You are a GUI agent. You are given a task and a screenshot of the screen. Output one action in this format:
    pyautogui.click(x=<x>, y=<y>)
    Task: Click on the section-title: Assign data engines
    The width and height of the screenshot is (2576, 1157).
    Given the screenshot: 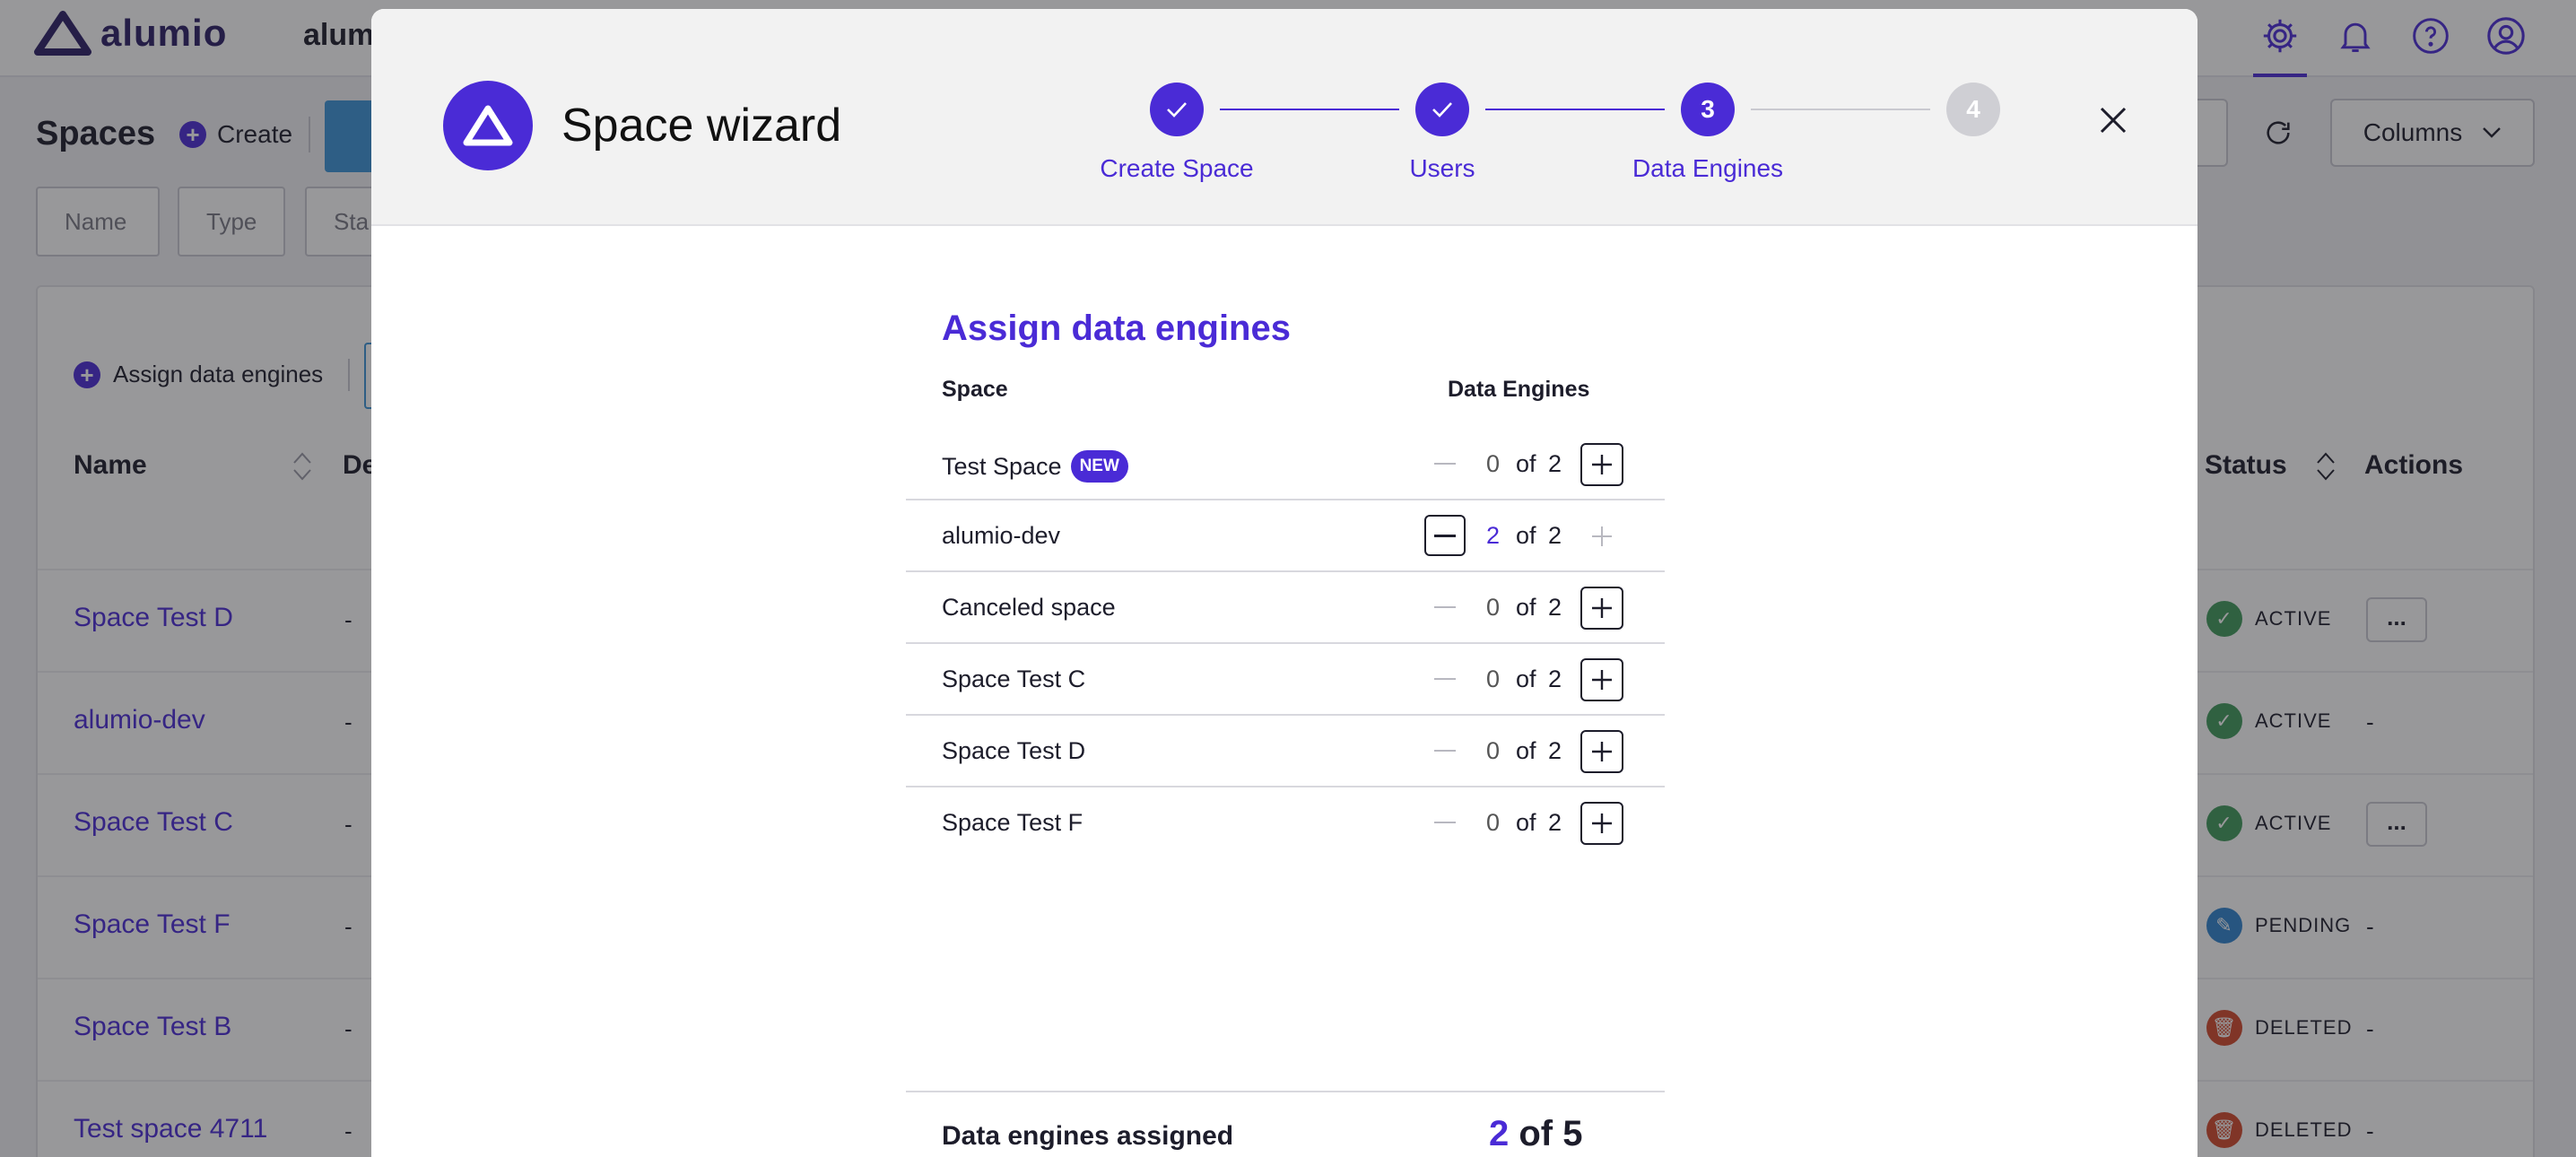 What is the action you would take?
    pyautogui.click(x=1116, y=328)
    